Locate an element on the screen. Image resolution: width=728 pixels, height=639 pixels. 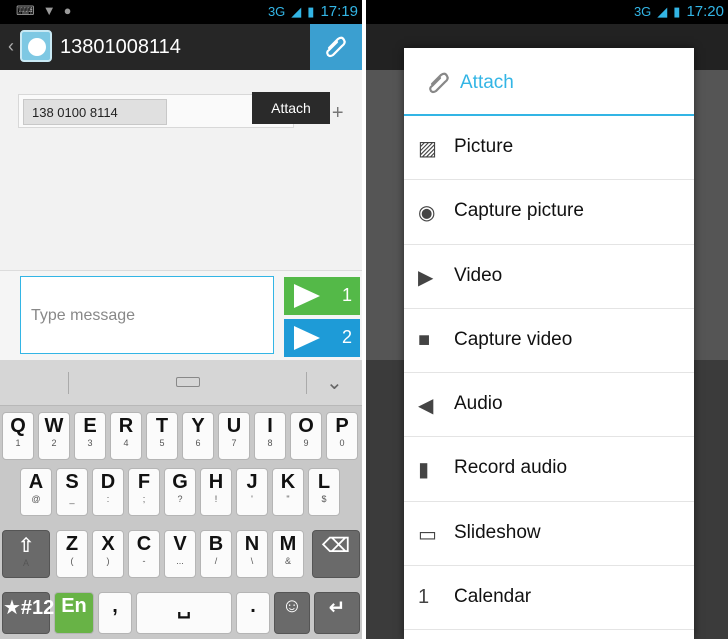
key-j: J ' is located at coordinates (252, 492).